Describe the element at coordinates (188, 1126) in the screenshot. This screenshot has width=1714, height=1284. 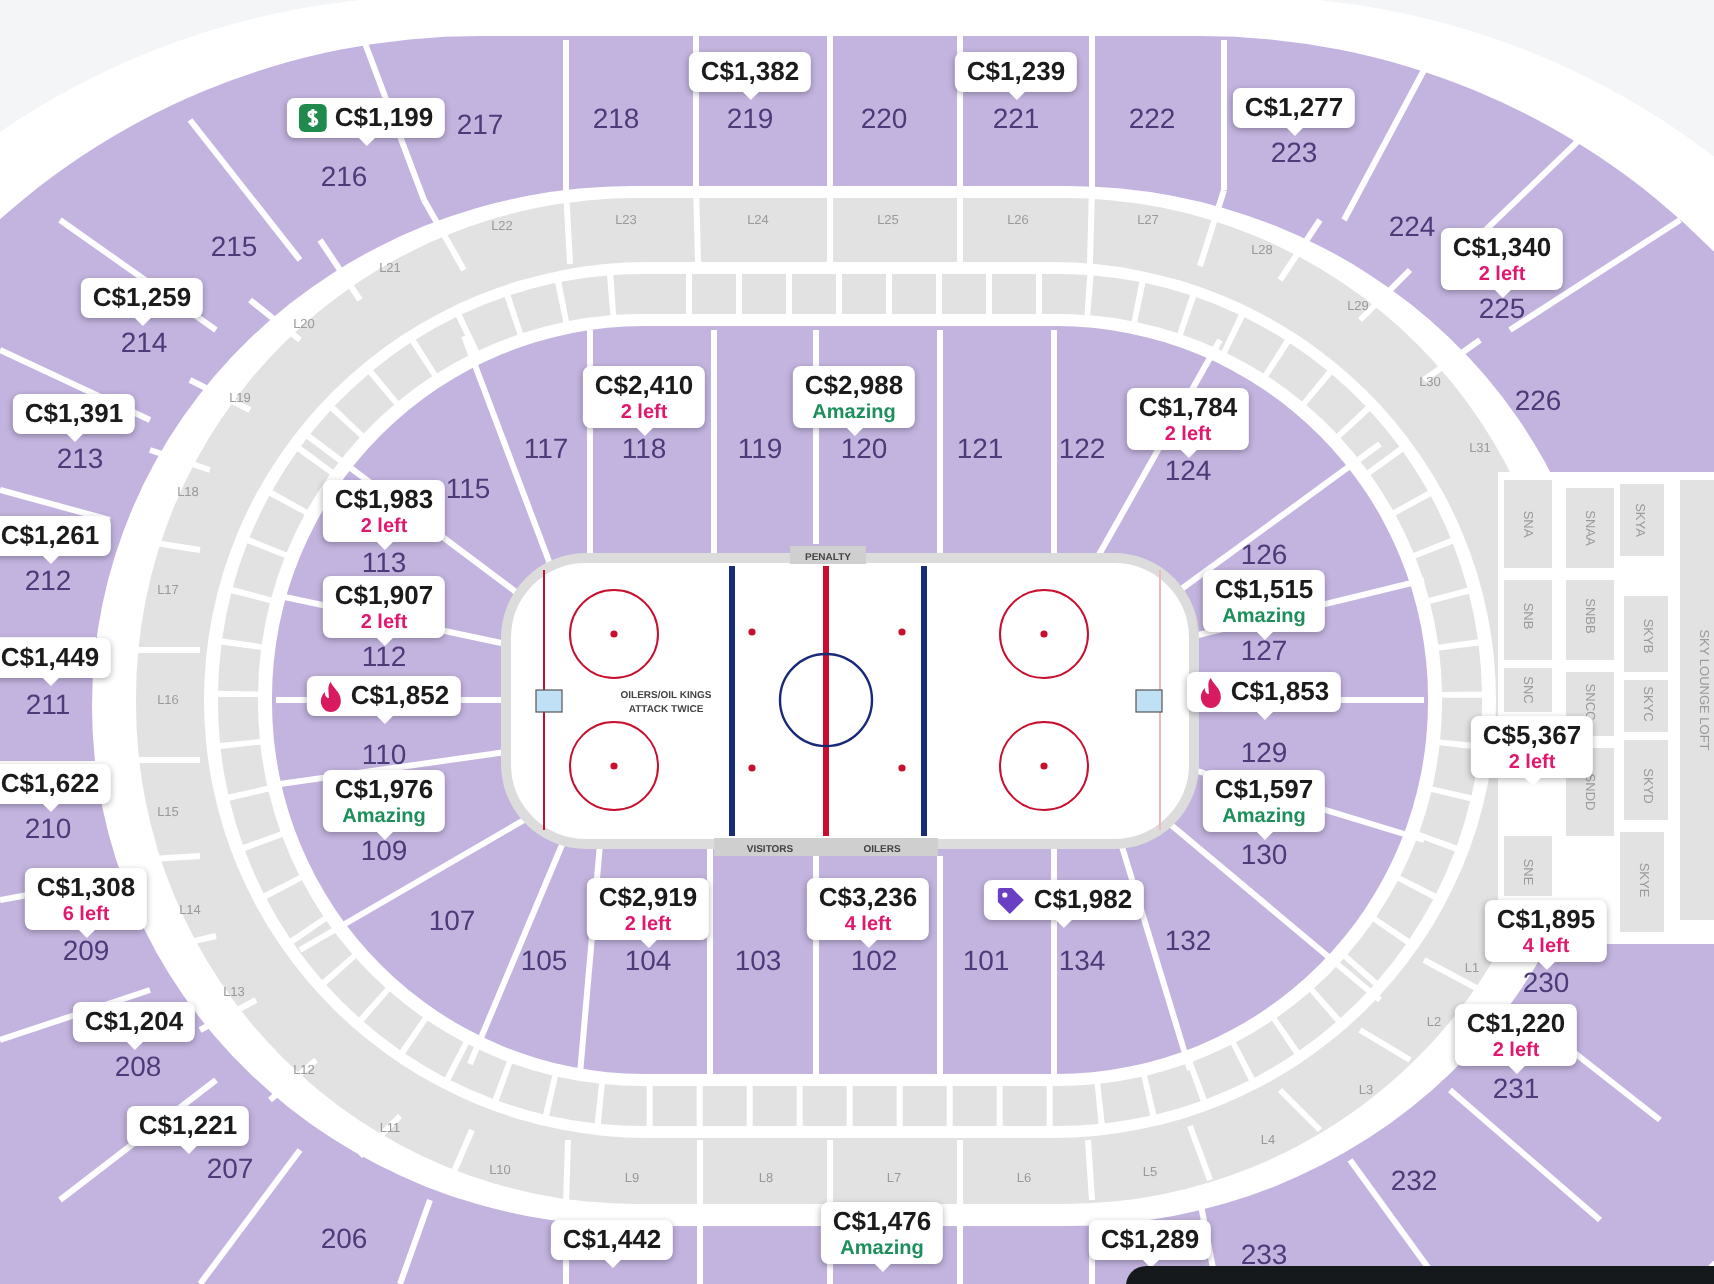
I see `price-text: C$1,221` at that location.